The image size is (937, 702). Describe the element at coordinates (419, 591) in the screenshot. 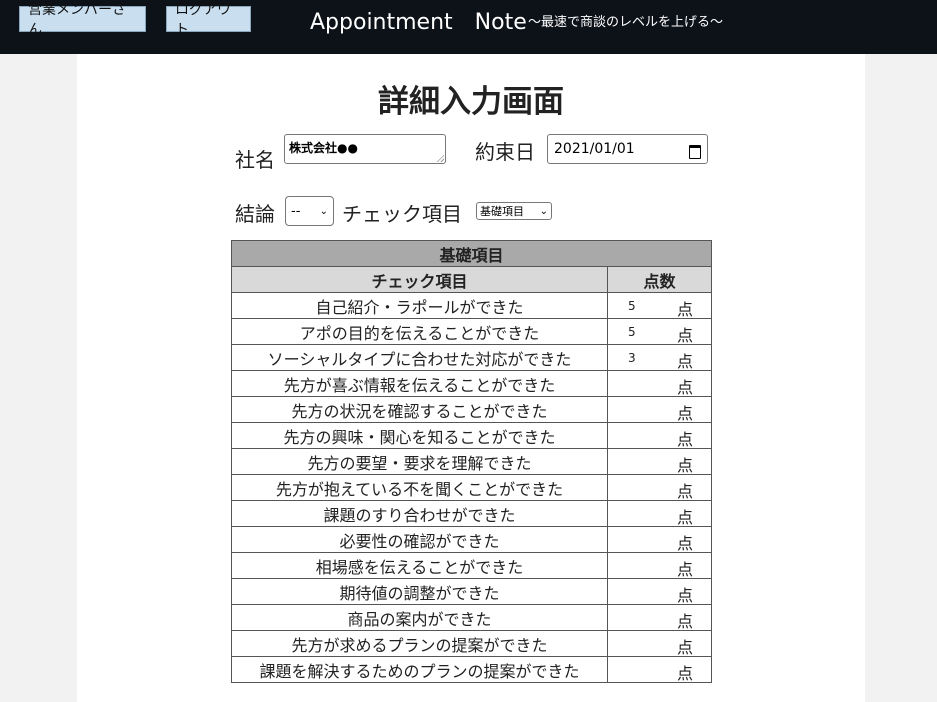

I see `check-item-text: 期待値の調整ができた` at that location.